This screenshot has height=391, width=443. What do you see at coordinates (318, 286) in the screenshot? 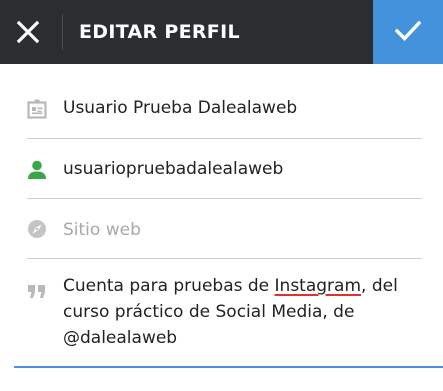
I see `misspelled-word: Instagram` at bounding box center [318, 286].